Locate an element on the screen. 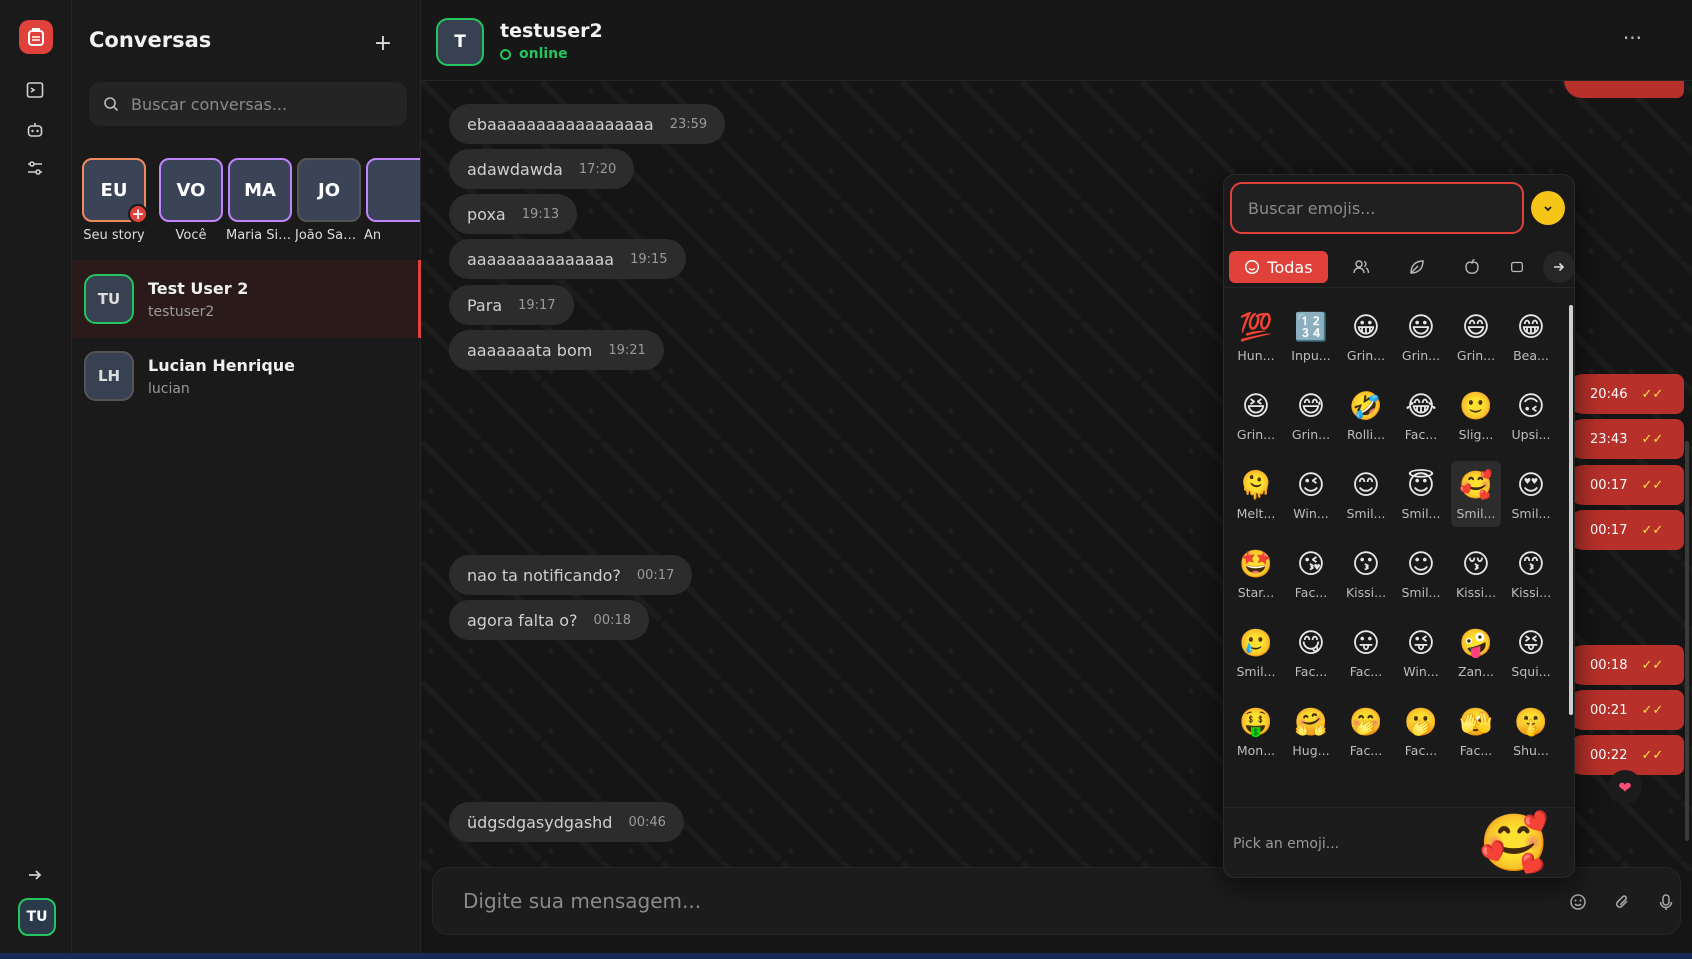 This screenshot has height=959, width=1692. received-message: üdgsdgasydgashd 00:46 is located at coordinates (566, 822).